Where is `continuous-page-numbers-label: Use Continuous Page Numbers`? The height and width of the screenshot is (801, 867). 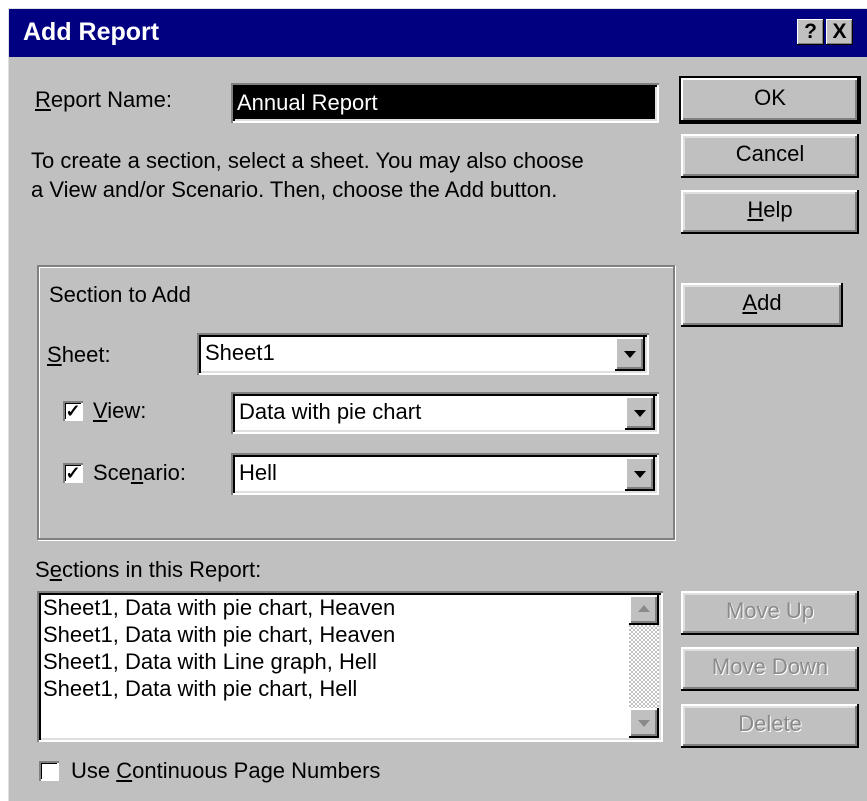
continuous-page-numbers-label: Use Continuous Page Numbers is located at coordinates (226, 770).